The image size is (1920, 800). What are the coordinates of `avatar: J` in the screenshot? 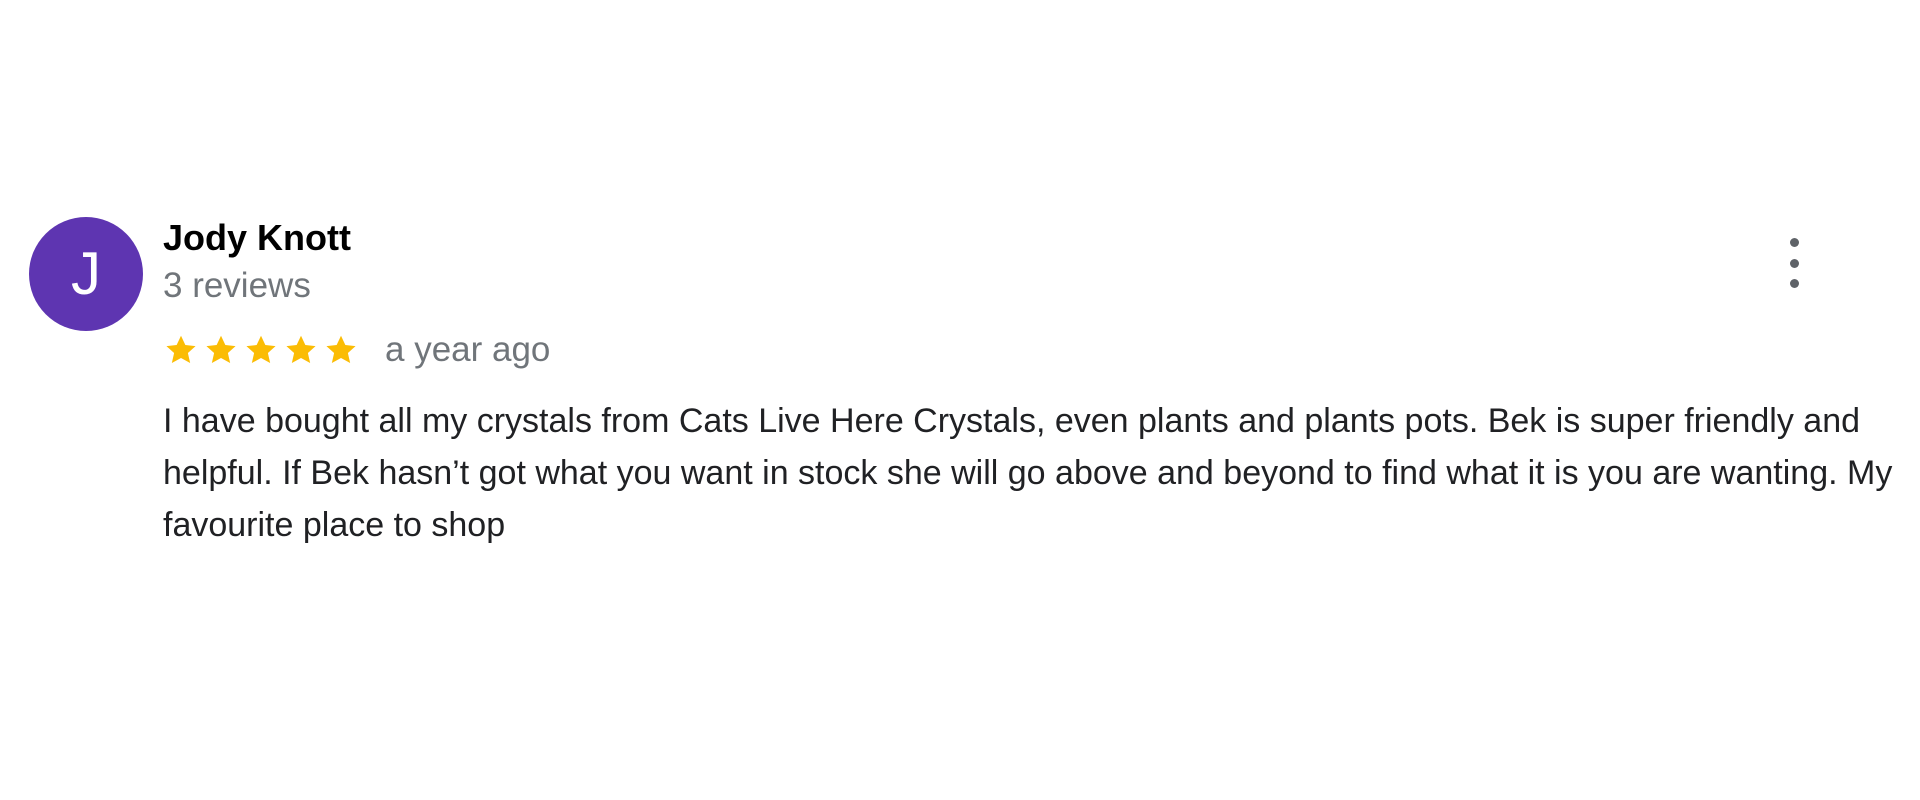 It's located at (86, 274).